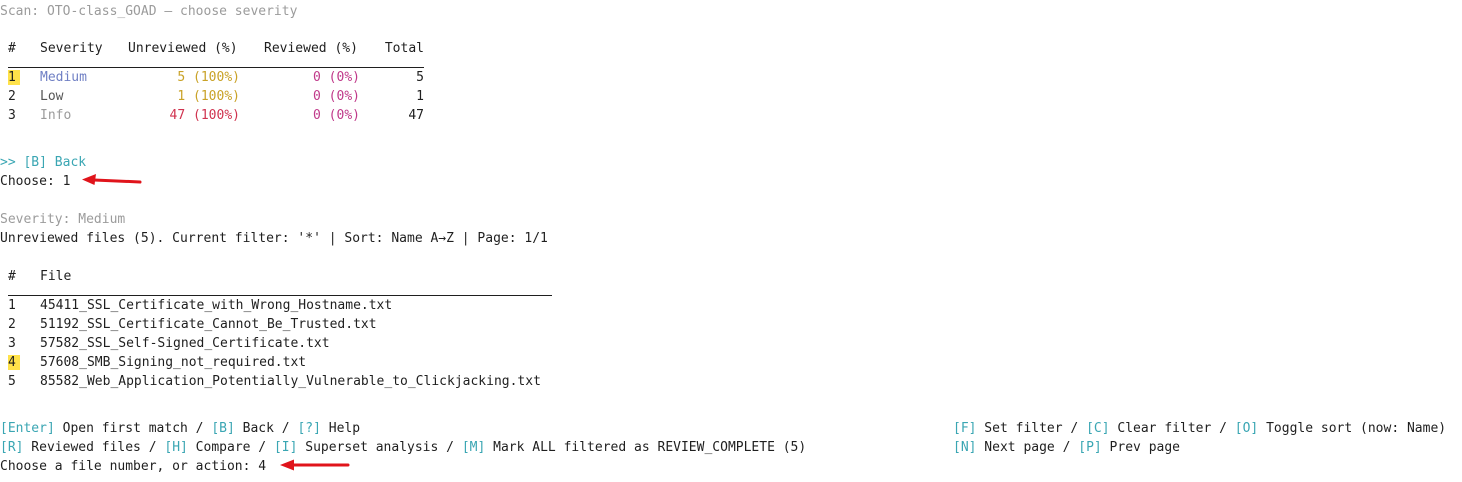  What do you see at coordinates (1098, 428) in the screenshot?
I see `action-key: [C]` at bounding box center [1098, 428].